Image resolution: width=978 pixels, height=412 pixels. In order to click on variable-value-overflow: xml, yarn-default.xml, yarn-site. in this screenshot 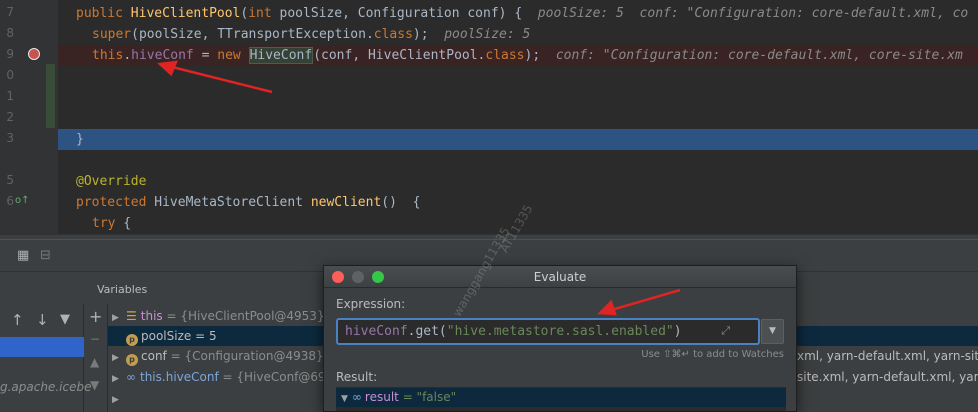, I will do `click(887, 356)`.